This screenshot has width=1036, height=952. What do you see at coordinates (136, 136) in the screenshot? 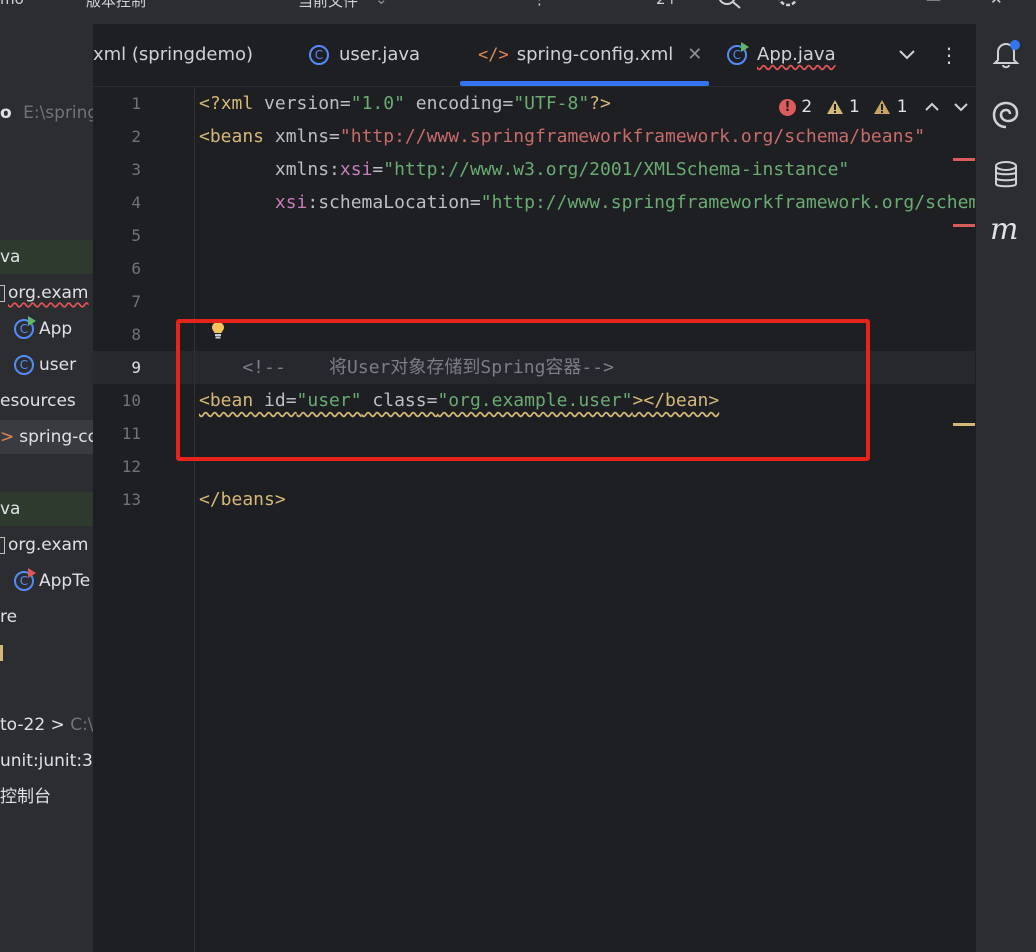
I see `line-number: 2` at bounding box center [136, 136].